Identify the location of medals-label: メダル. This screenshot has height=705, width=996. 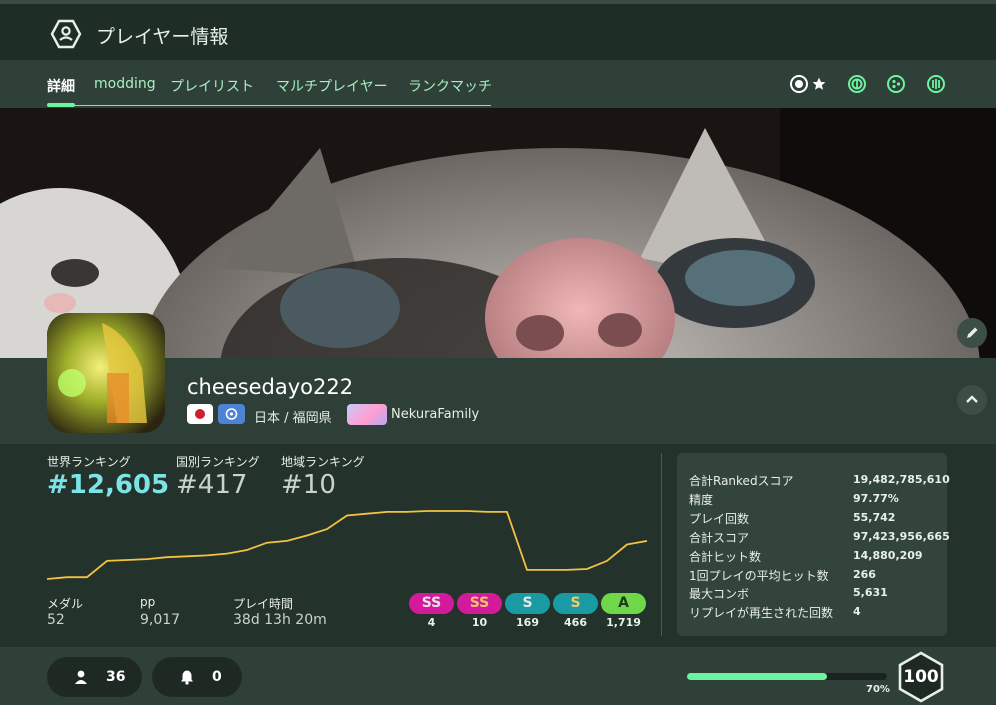
(65, 604).